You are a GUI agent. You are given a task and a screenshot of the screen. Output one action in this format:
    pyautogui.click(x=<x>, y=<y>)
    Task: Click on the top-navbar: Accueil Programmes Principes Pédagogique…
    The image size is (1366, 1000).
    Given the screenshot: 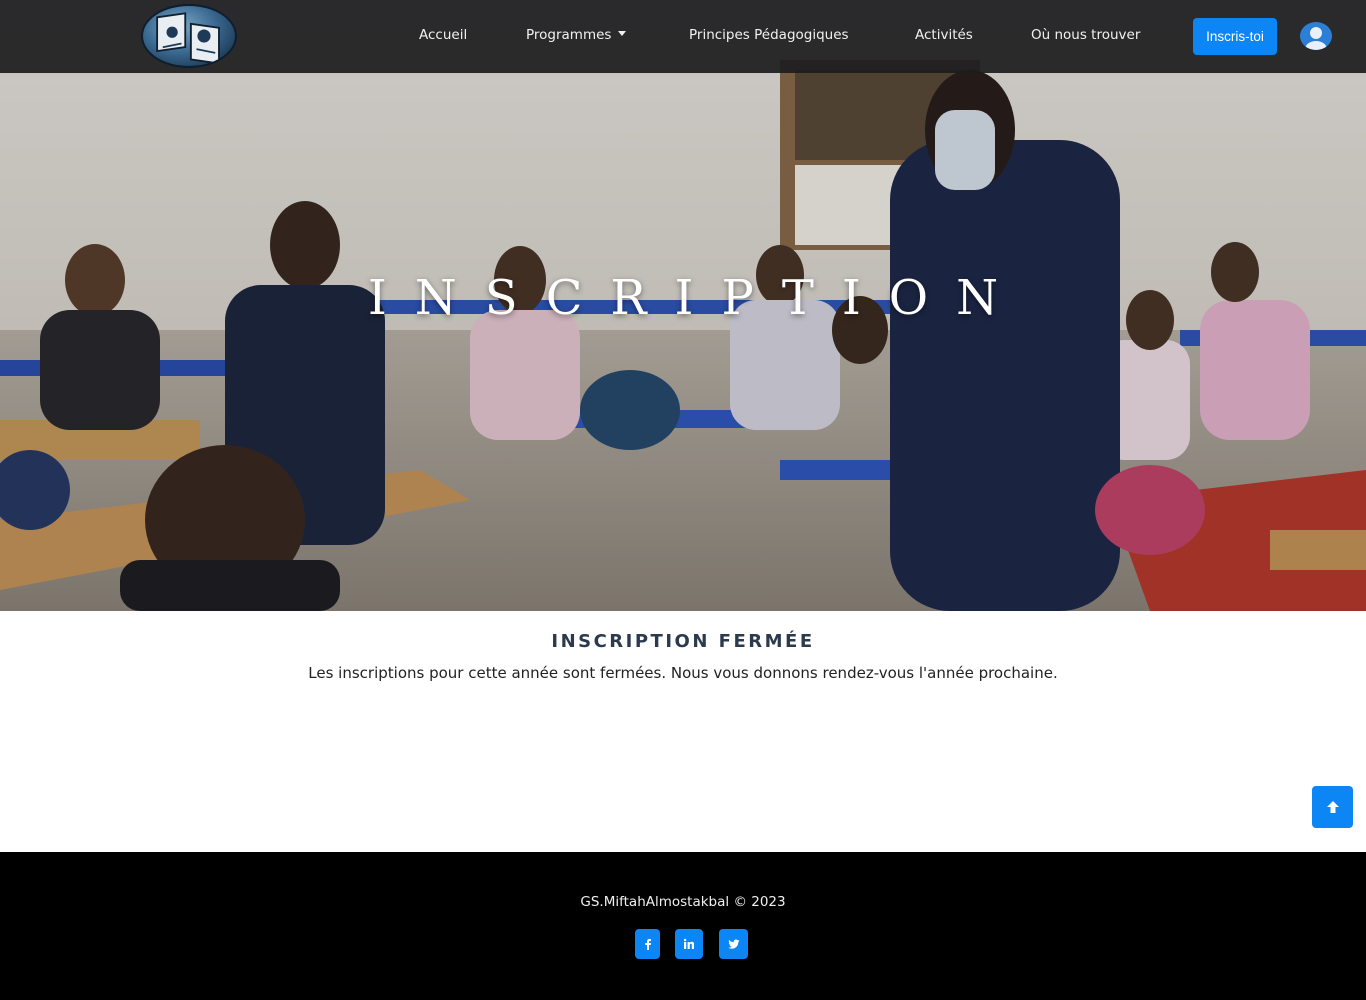 What is the action you would take?
    pyautogui.click(x=683, y=36)
    